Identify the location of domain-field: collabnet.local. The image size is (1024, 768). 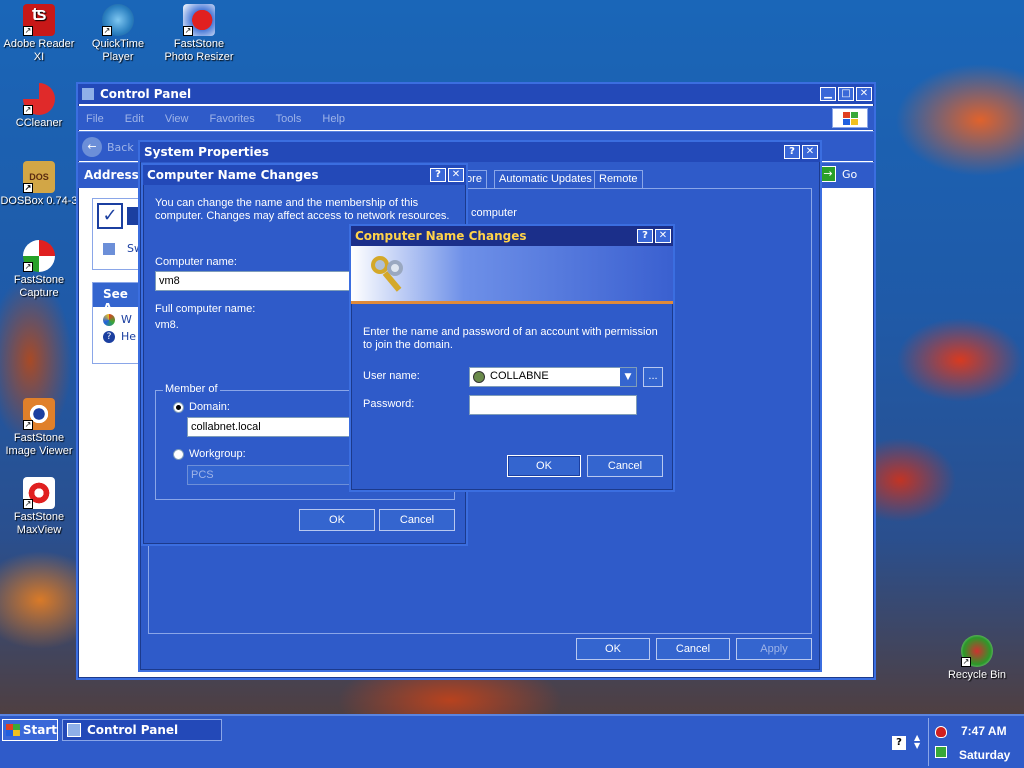
(269, 427).